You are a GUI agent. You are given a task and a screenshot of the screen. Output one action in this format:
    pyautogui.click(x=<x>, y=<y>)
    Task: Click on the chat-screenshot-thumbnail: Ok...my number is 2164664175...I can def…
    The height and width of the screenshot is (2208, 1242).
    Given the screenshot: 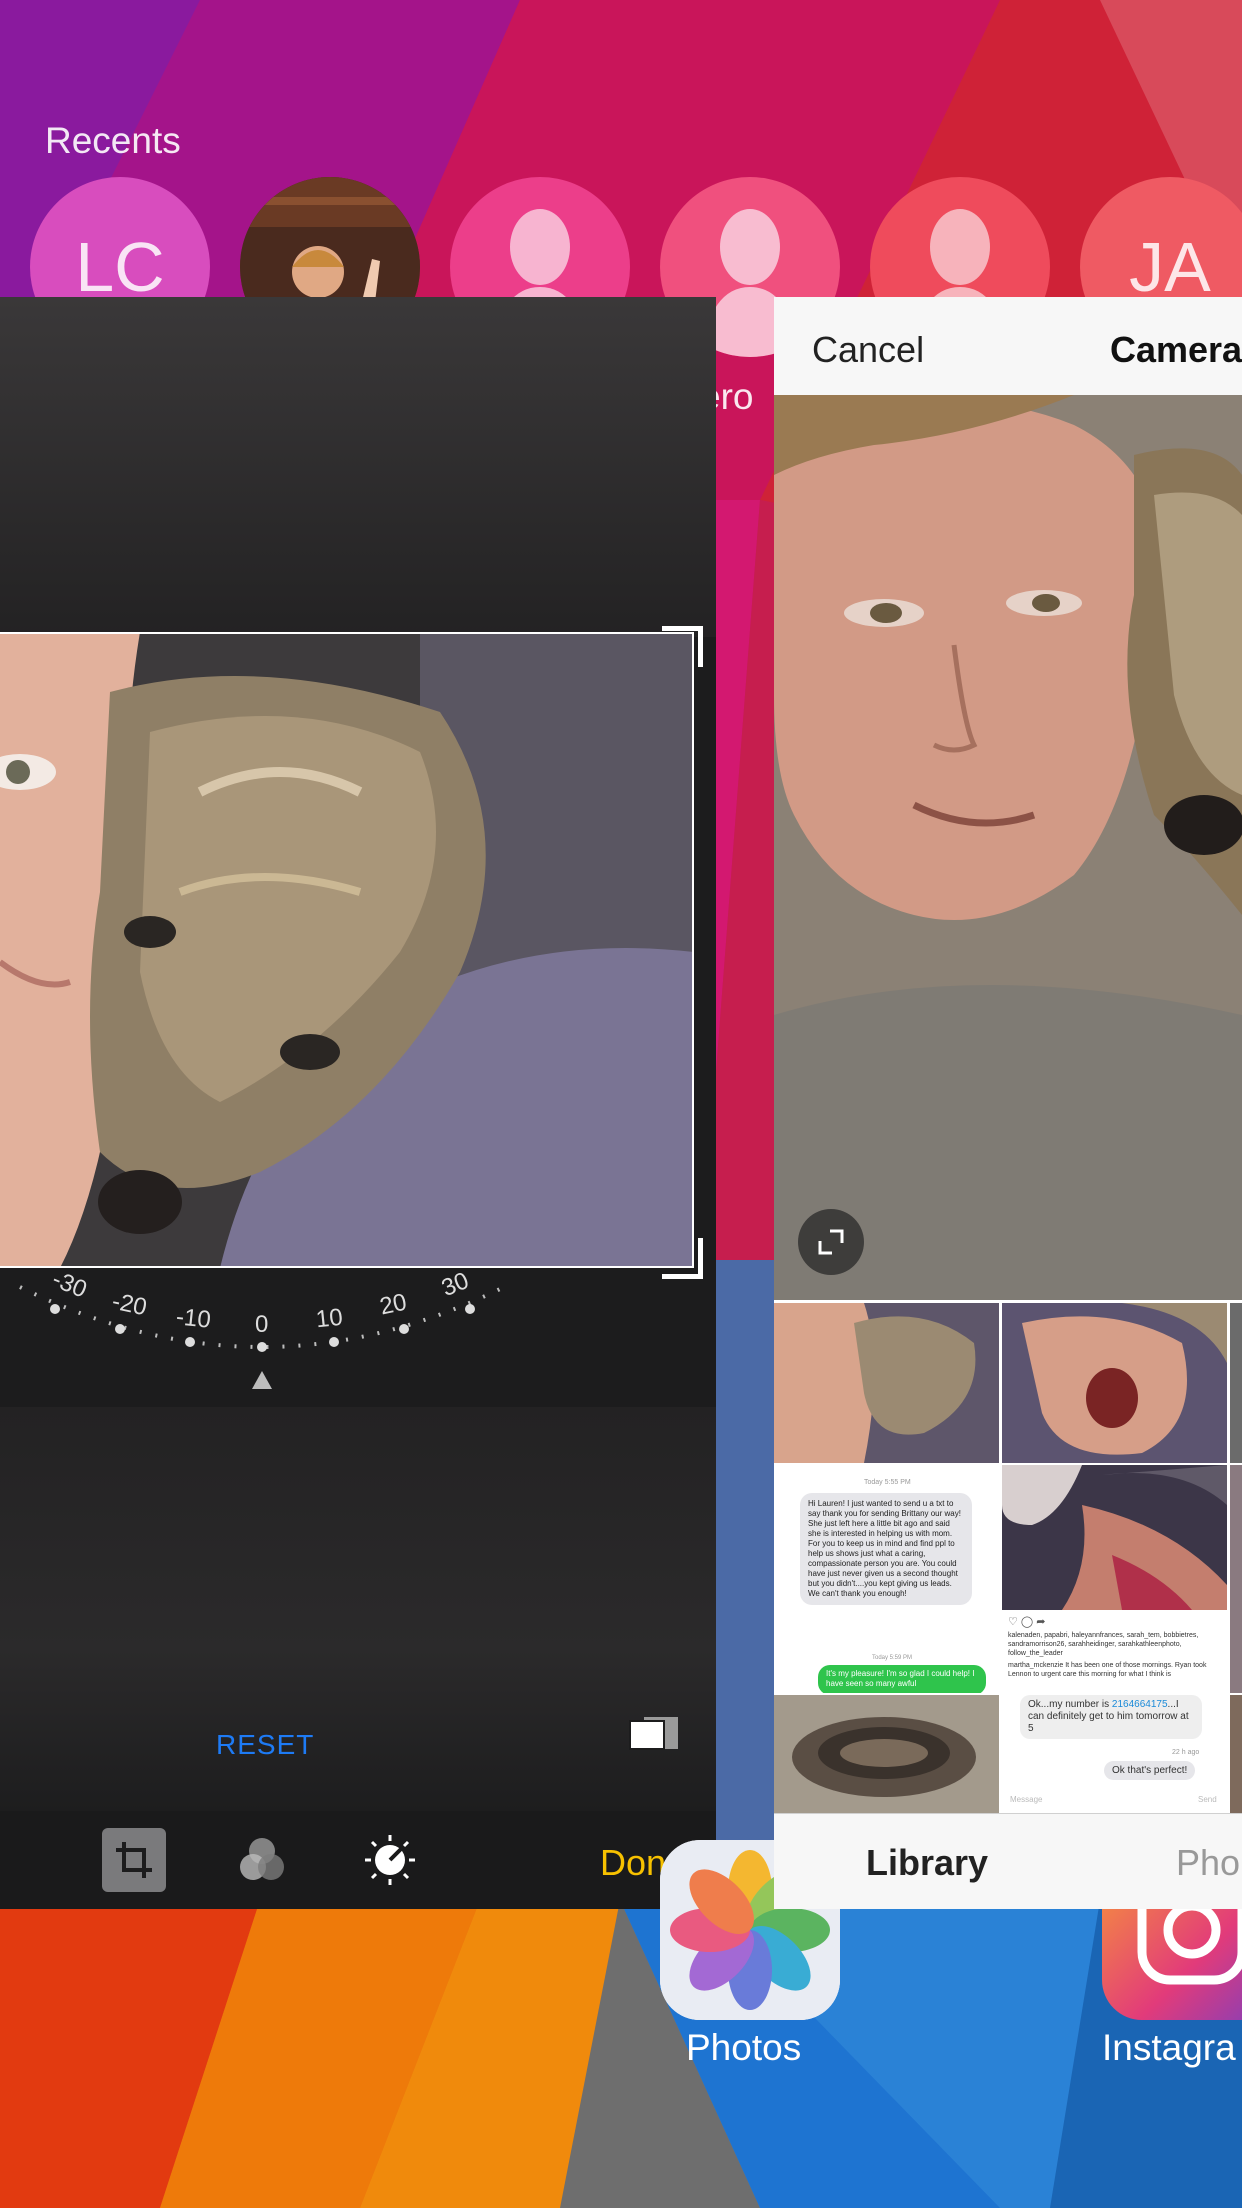 What is the action you would take?
    pyautogui.click(x=1114, y=1754)
    